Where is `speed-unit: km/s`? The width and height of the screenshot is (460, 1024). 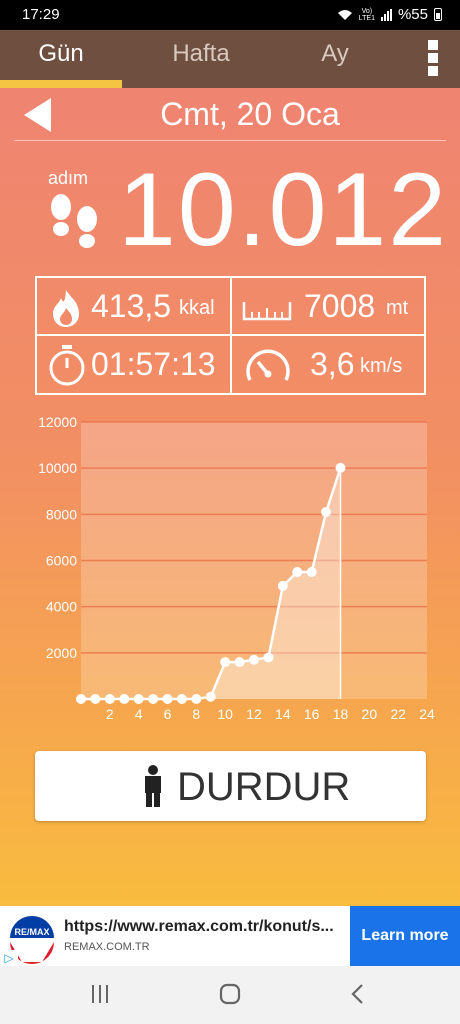 speed-unit: km/s is located at coordinates (381, 366).